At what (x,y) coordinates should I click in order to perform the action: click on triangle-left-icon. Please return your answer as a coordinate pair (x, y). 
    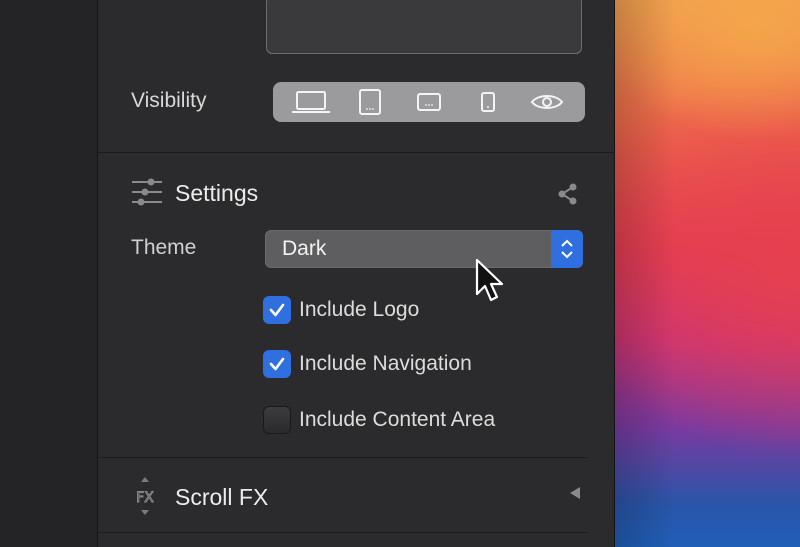
    Looking at the image, I should click on (575, 495).